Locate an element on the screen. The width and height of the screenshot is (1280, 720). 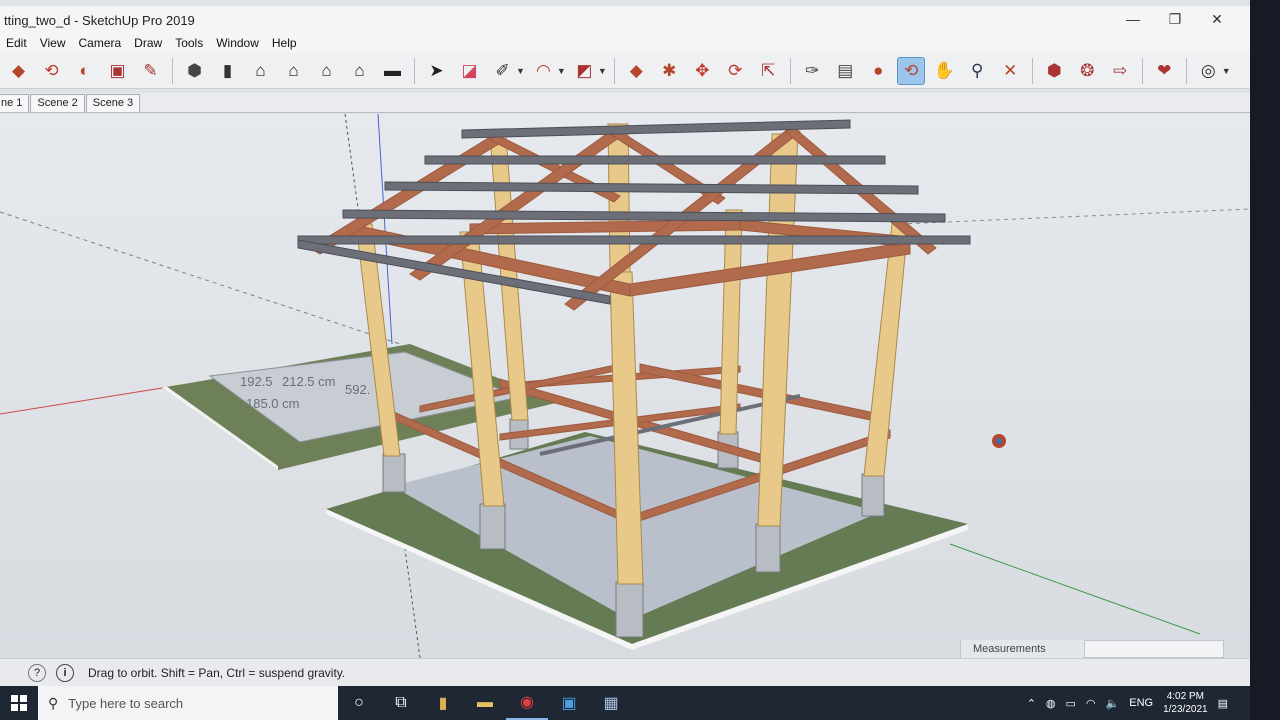
text-icon: ▬ is located at coordinates (393, 71).